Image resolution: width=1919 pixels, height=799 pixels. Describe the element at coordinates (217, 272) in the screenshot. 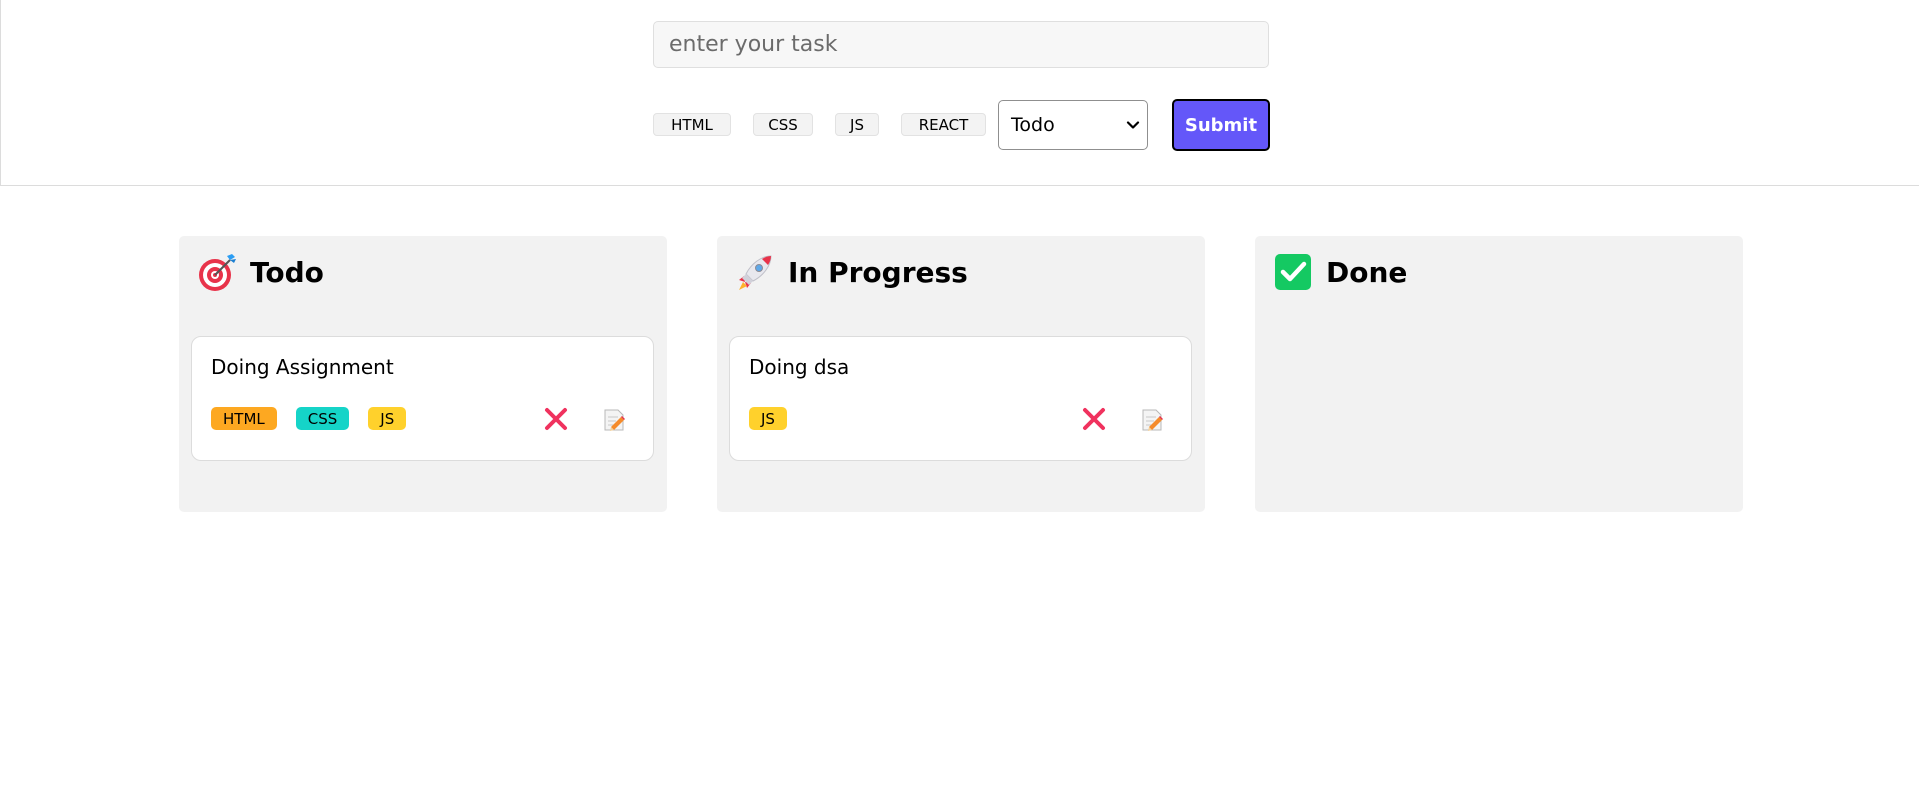

I see `target-dart-icon` at that location.